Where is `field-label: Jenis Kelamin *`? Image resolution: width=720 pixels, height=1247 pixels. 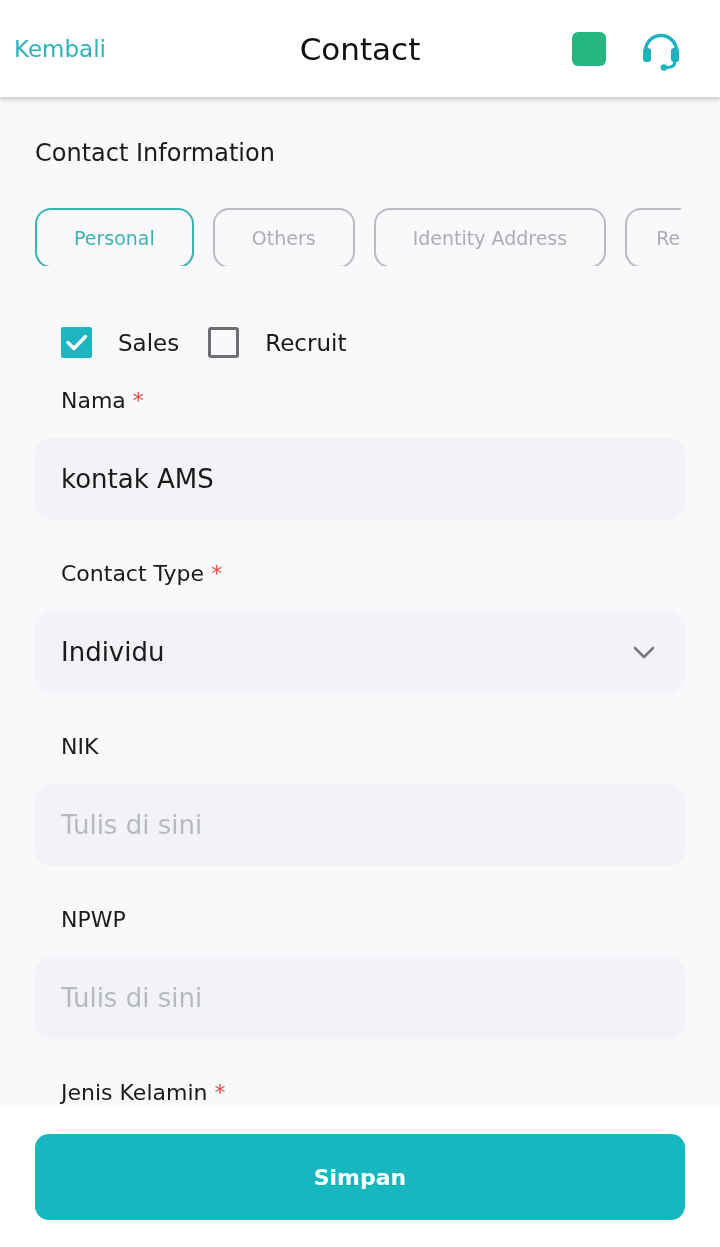
field-label: Jenis Kelamin * is located at coordinates (143, 1093).